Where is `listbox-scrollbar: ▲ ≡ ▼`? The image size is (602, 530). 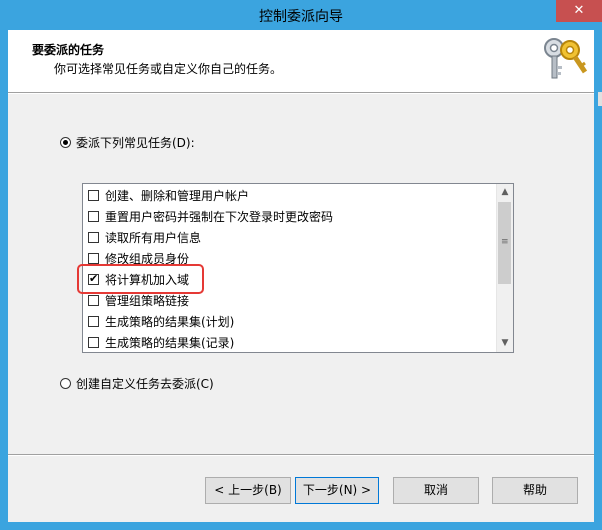
listbox-scrollbar: ▲ ≡ ▼ is located at coordinates (504, 268).